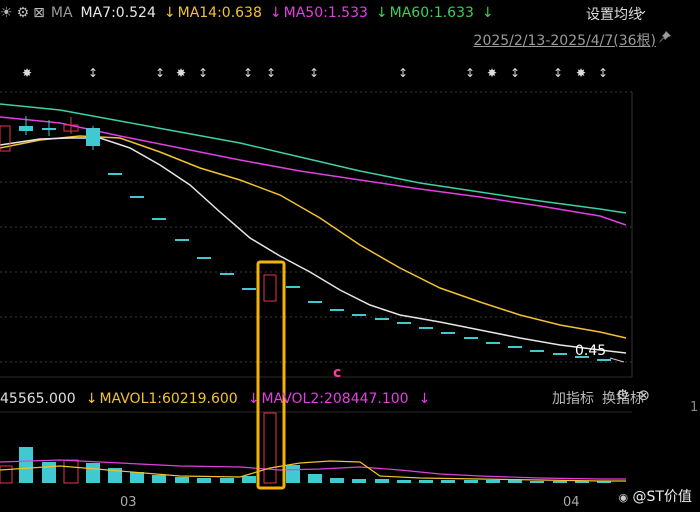  What do you see at coordinates (643, 395) in the screenshot?
I see `close-icon: ⊗` at bounding box center [643, 395].